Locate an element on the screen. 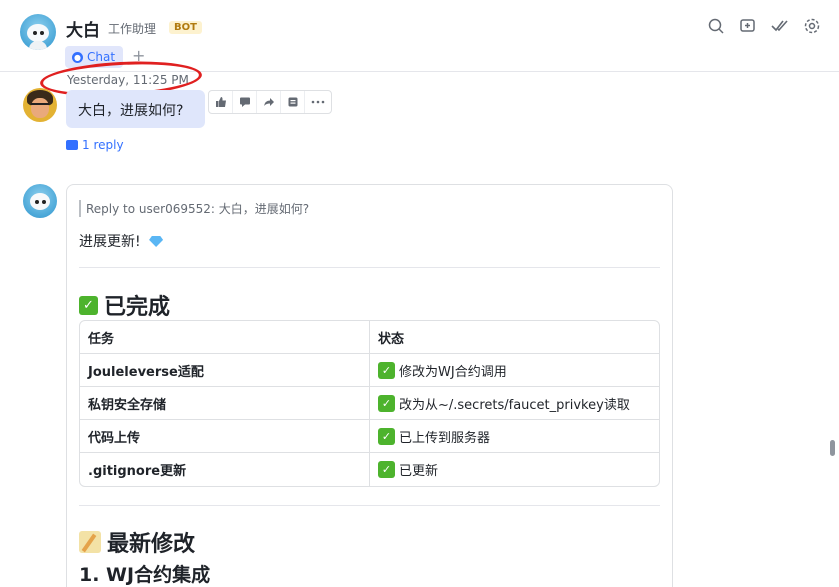 Image resolution: width=839 pixels, height=587 pixels. task-cell: .gitignore更新 is located at coordinates (225, 469).